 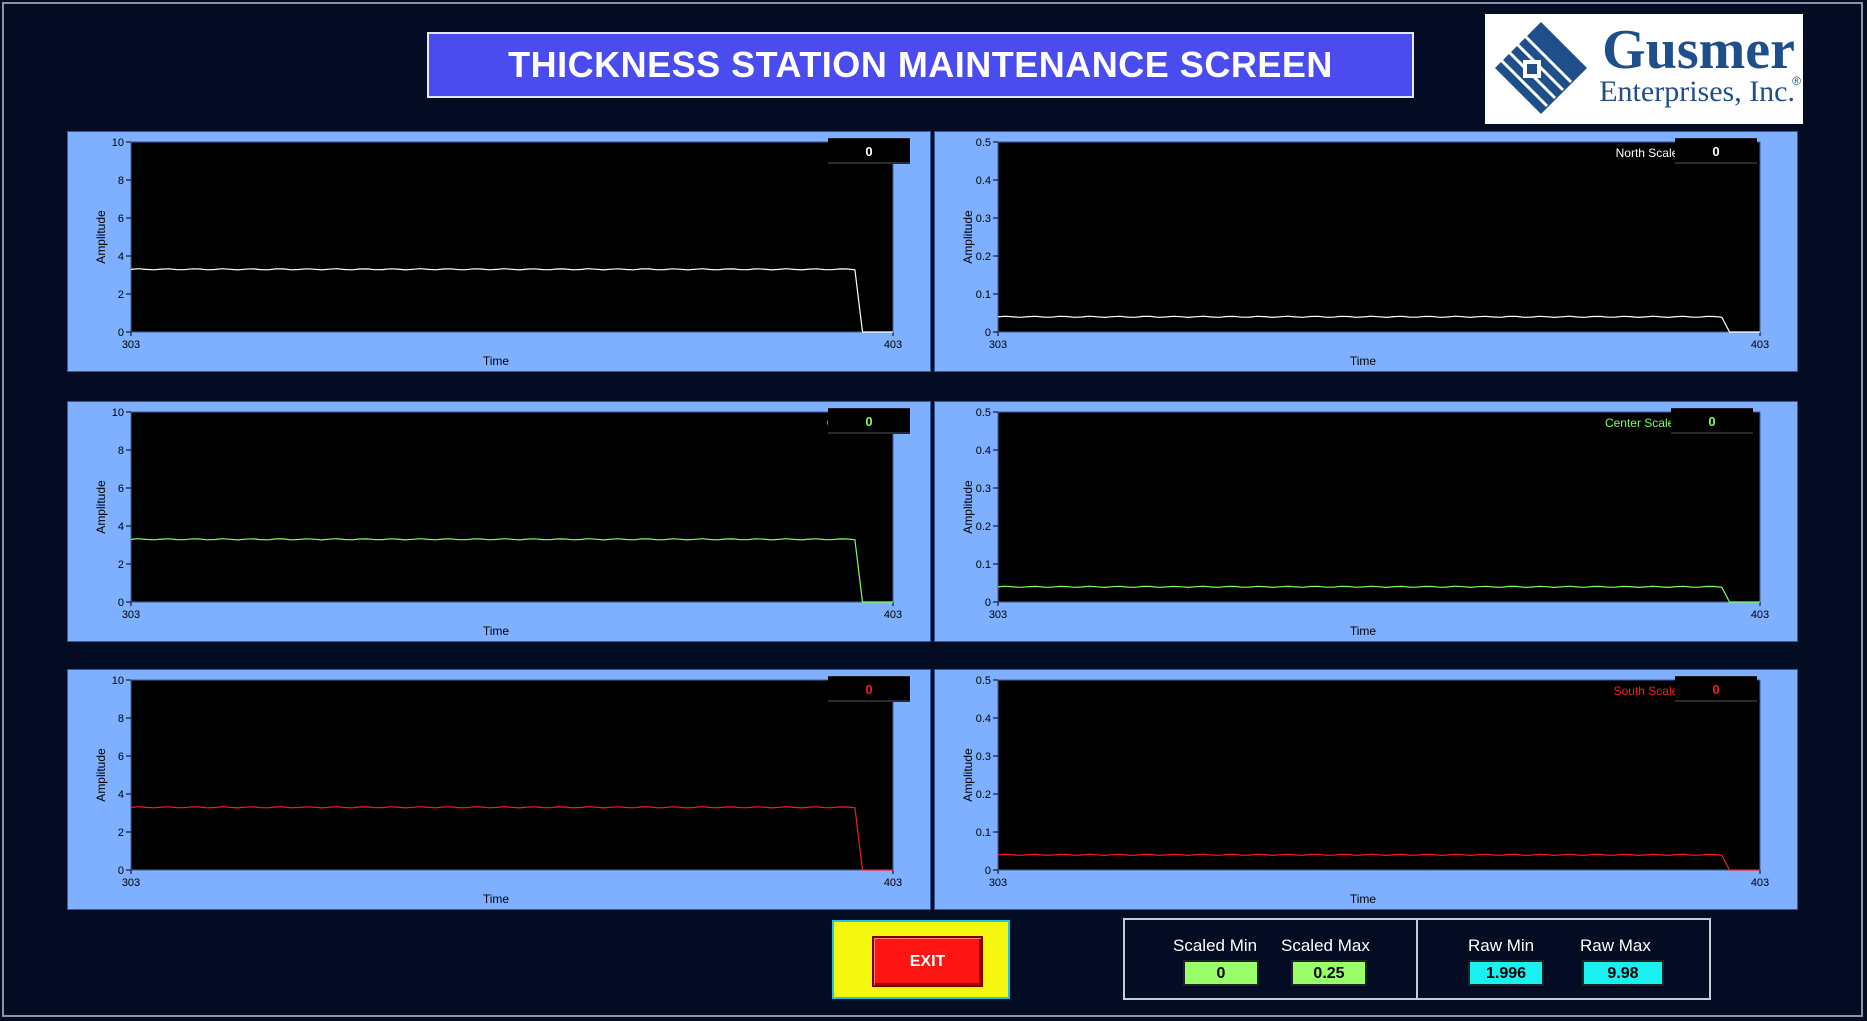 What do you see at coordinates (869, 421) in the screenshot?
I see `center-raw-value: 0` at bounding box center [869, 421].